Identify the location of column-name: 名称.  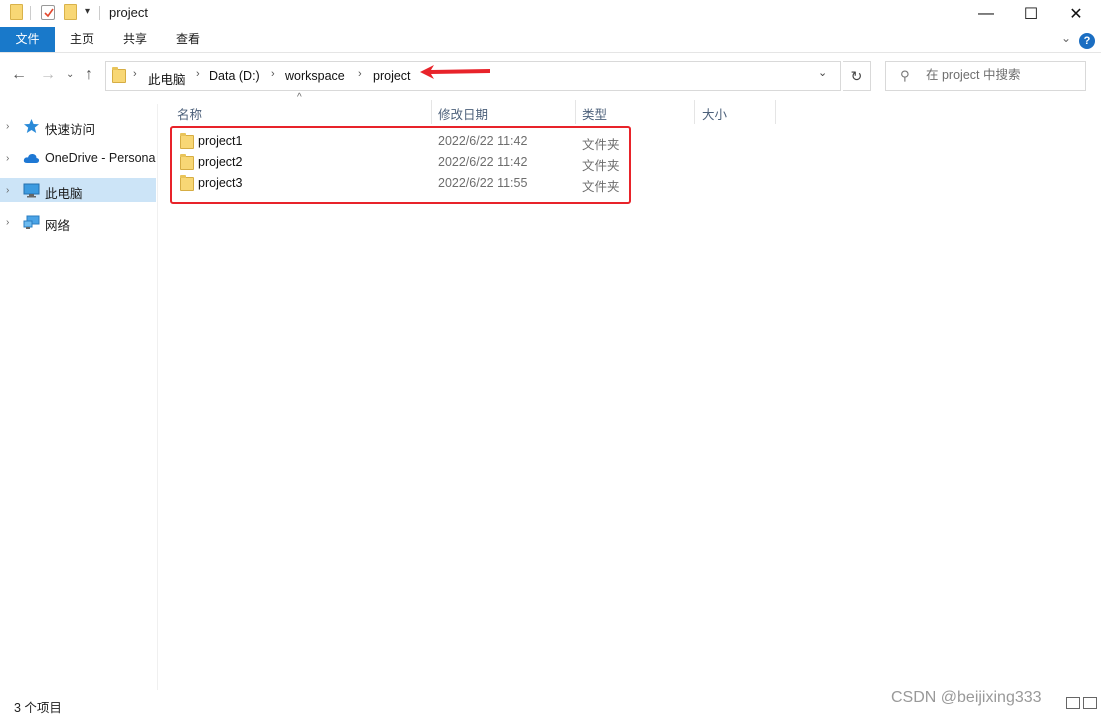
(189, 113).